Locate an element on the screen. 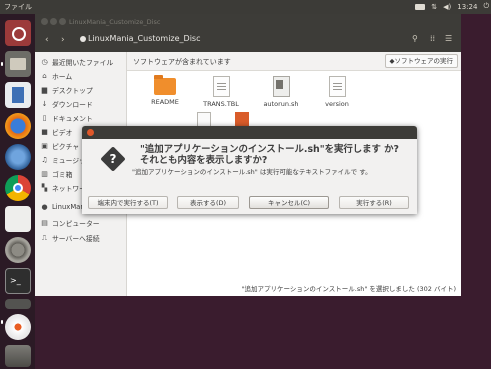 This screenshot has width=491, height=369. sidebar-item-videos: ■ ビデオ is located at coordinates (56, 132).